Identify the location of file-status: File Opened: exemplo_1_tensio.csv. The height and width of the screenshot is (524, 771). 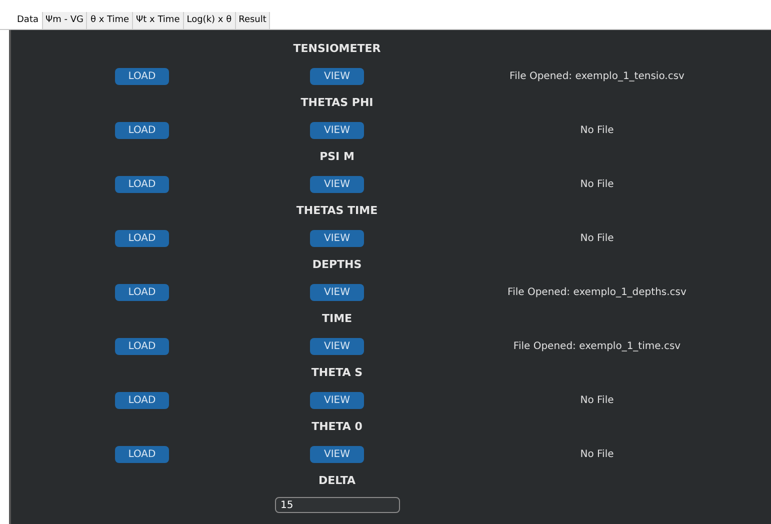
(597, 77).